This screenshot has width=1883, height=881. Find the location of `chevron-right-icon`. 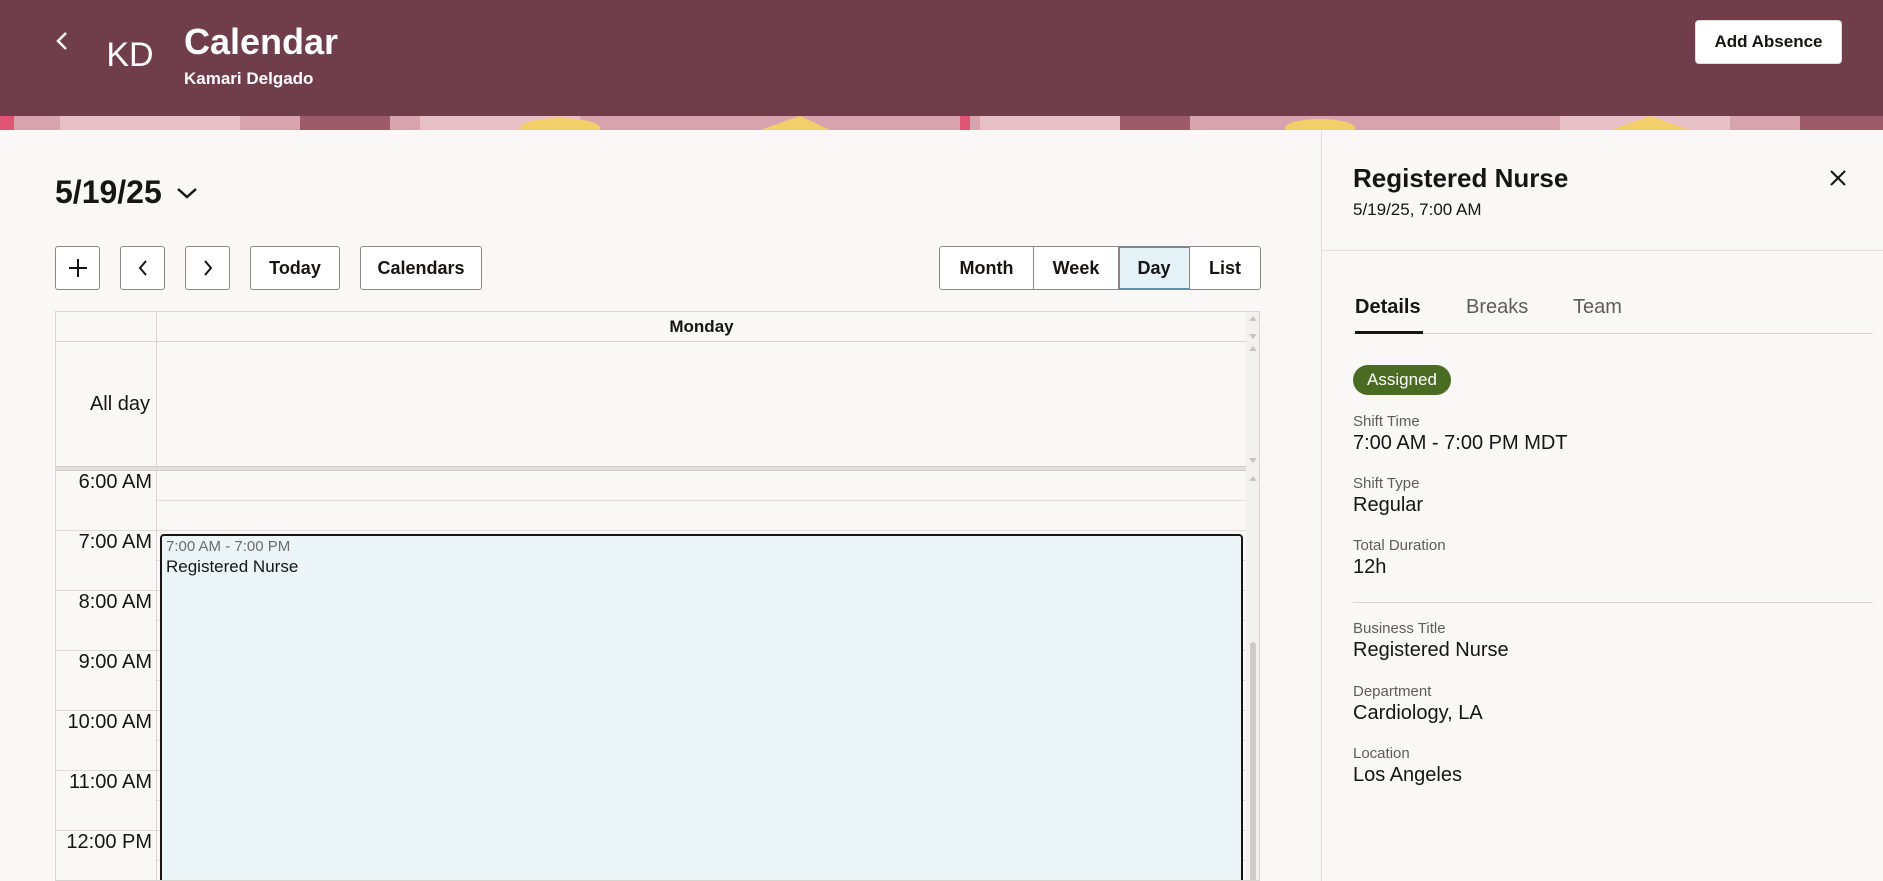

chevron-right-icon is located at coordinates (207, 268).